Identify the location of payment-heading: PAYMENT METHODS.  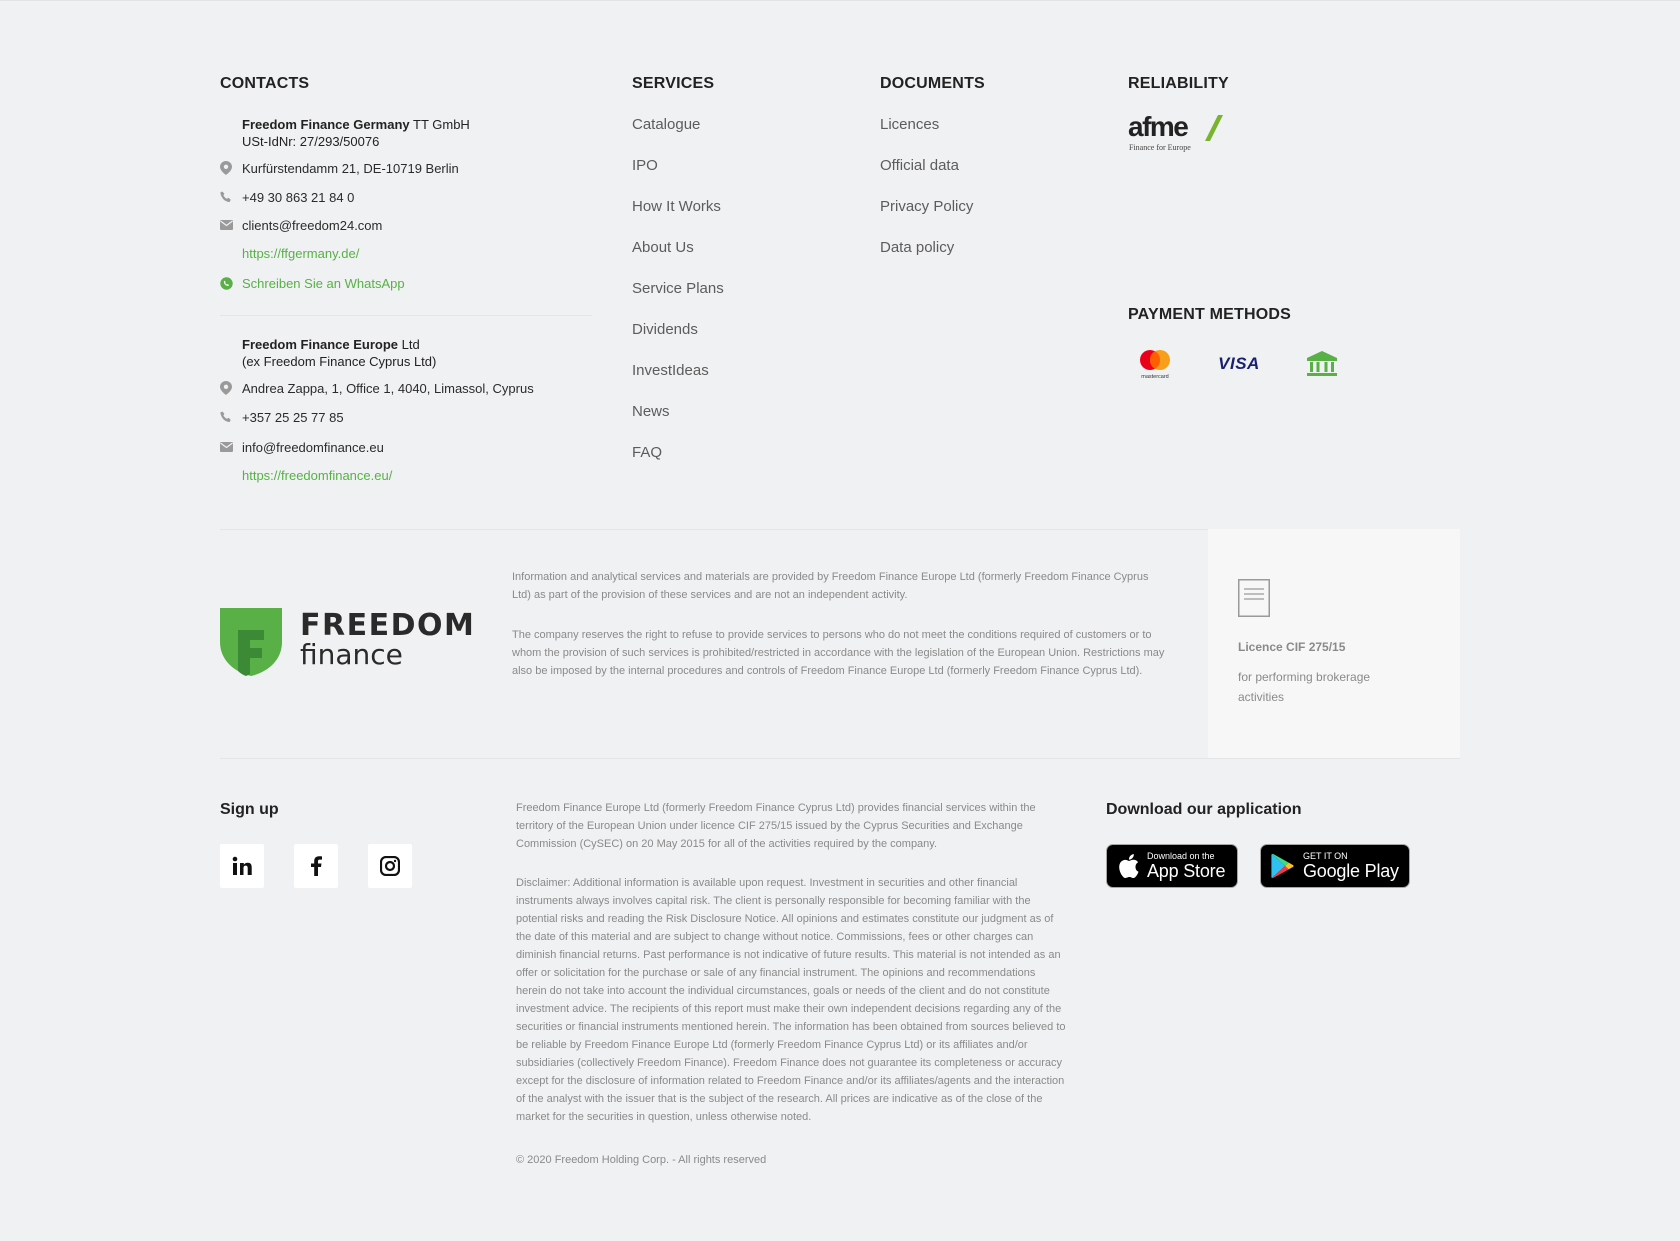
(1210, 314).